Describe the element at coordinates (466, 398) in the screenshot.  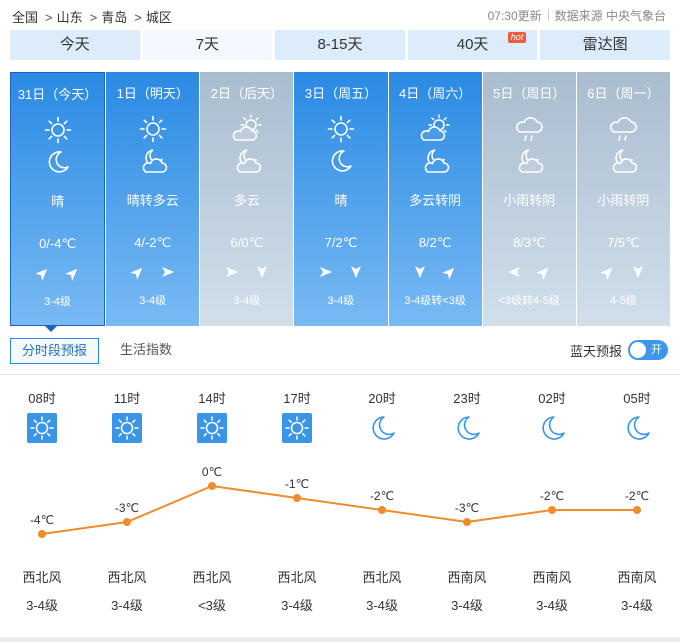
I see `hour-label: 23时` at that location.